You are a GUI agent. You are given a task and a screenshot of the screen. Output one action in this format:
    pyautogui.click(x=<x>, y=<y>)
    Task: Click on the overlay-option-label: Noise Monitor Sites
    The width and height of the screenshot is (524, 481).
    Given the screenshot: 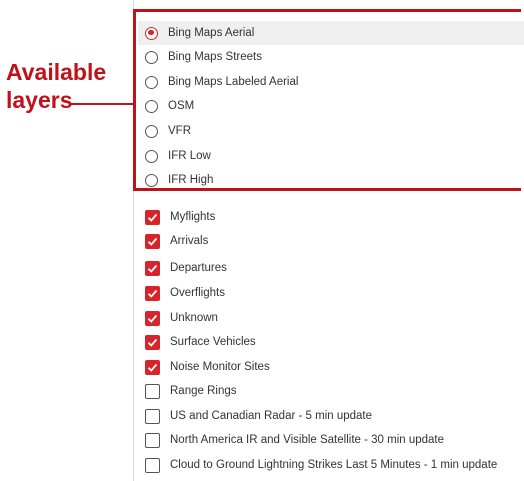 What is the action you would take?
    pyautogui.click(x=220, y=367)
    